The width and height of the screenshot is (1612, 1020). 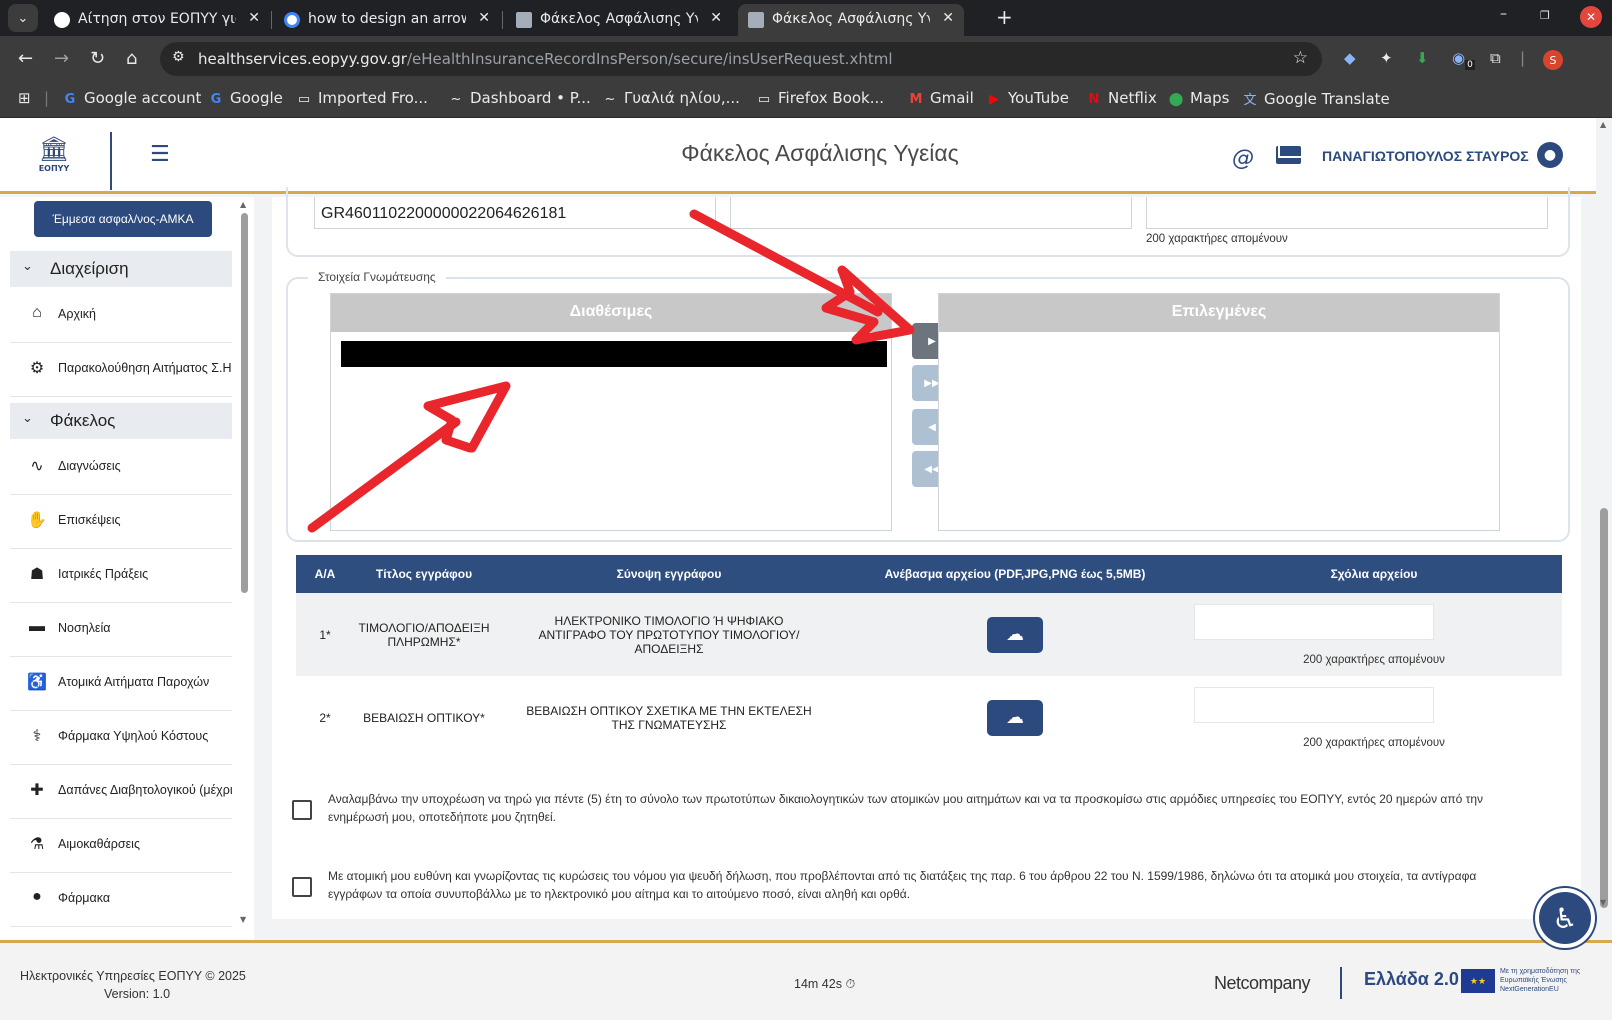 I want to click on amka-button: Έμμεσα ασφαλ/νος-ΑΜΚΑ, so click(x=123, y=219).